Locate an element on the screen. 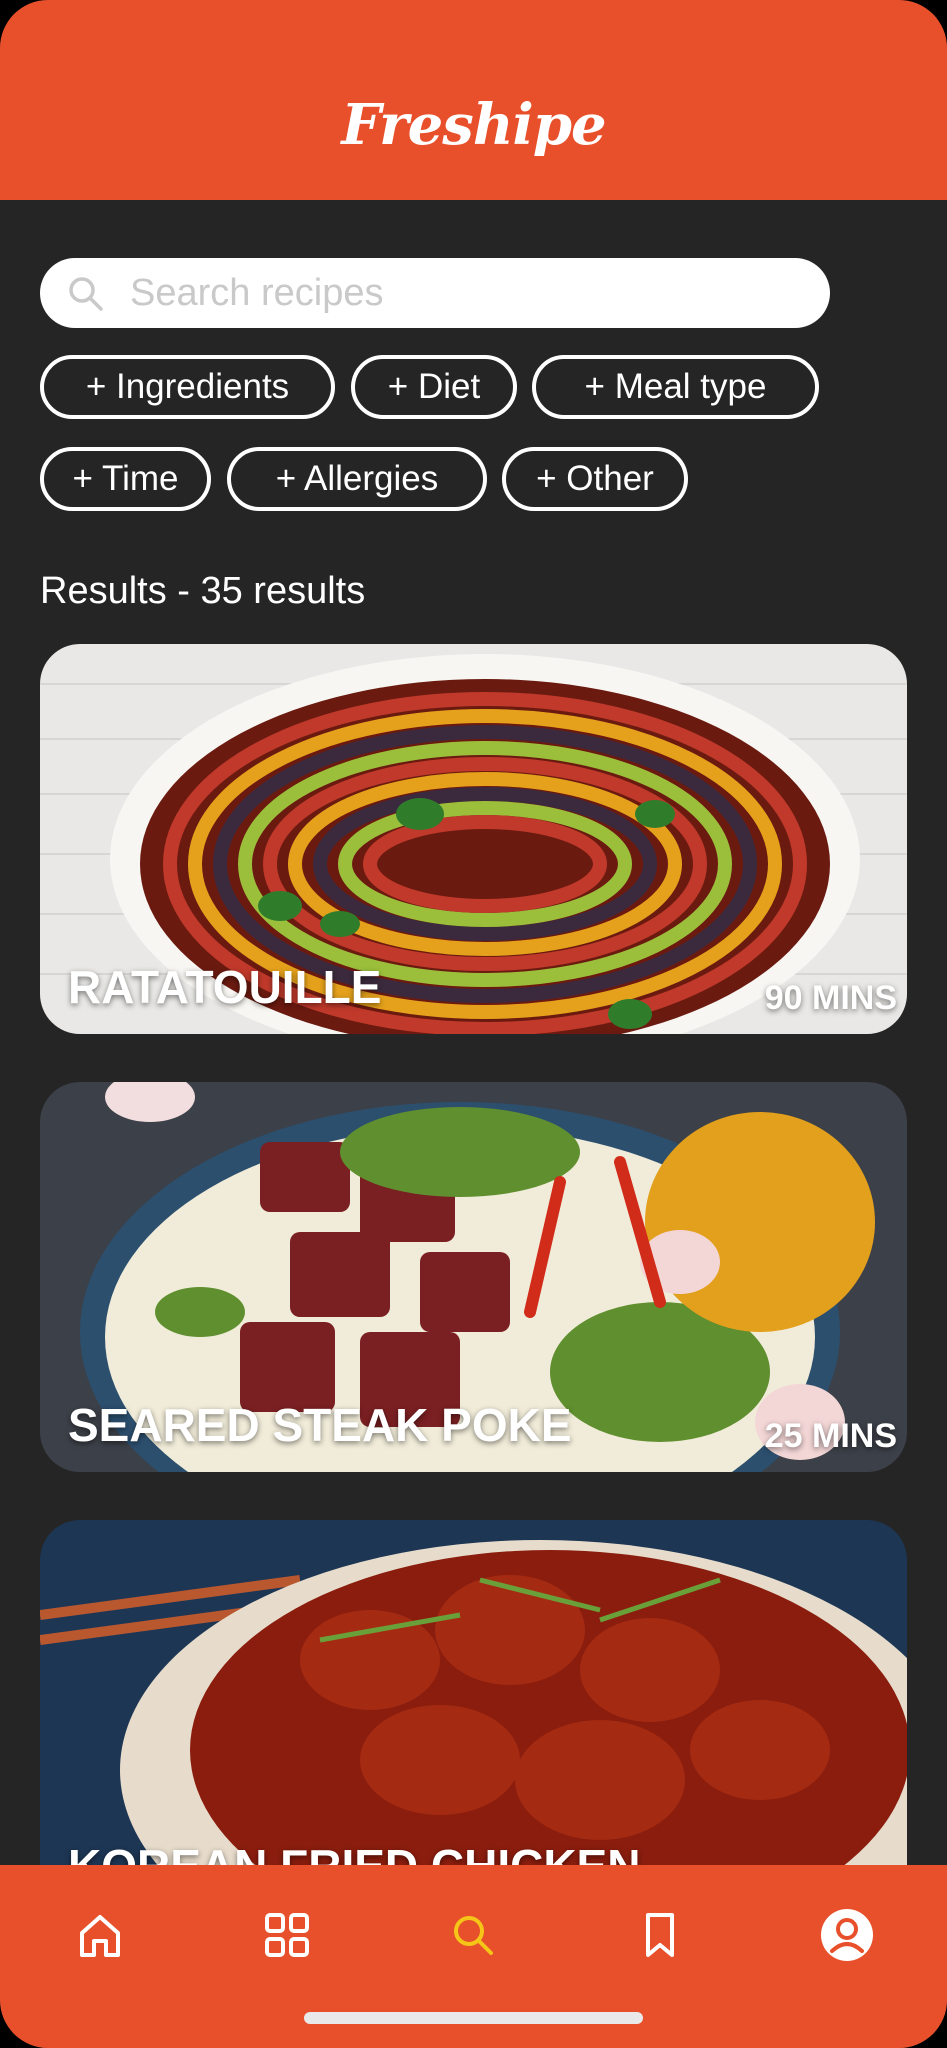 Image resolution: width=947 pixels, height=2048 pixels. results-heading: Results - 35 results is located at coordinates (203, 591).